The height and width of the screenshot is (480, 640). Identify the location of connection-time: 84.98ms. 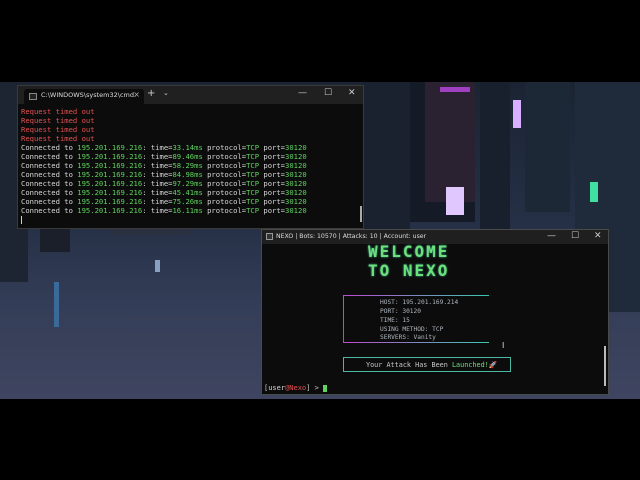
(187, 174).